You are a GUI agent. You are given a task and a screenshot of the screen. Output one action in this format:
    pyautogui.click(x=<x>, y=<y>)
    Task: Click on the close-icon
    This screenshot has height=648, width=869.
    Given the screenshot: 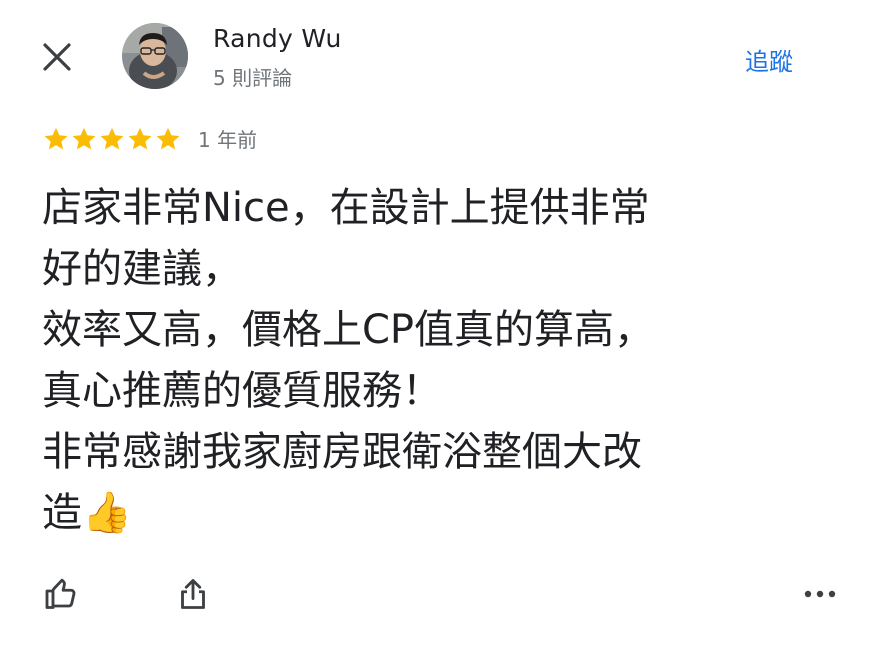 What is the action you would take?
    pyautogui.click(x=57, y=57)
    